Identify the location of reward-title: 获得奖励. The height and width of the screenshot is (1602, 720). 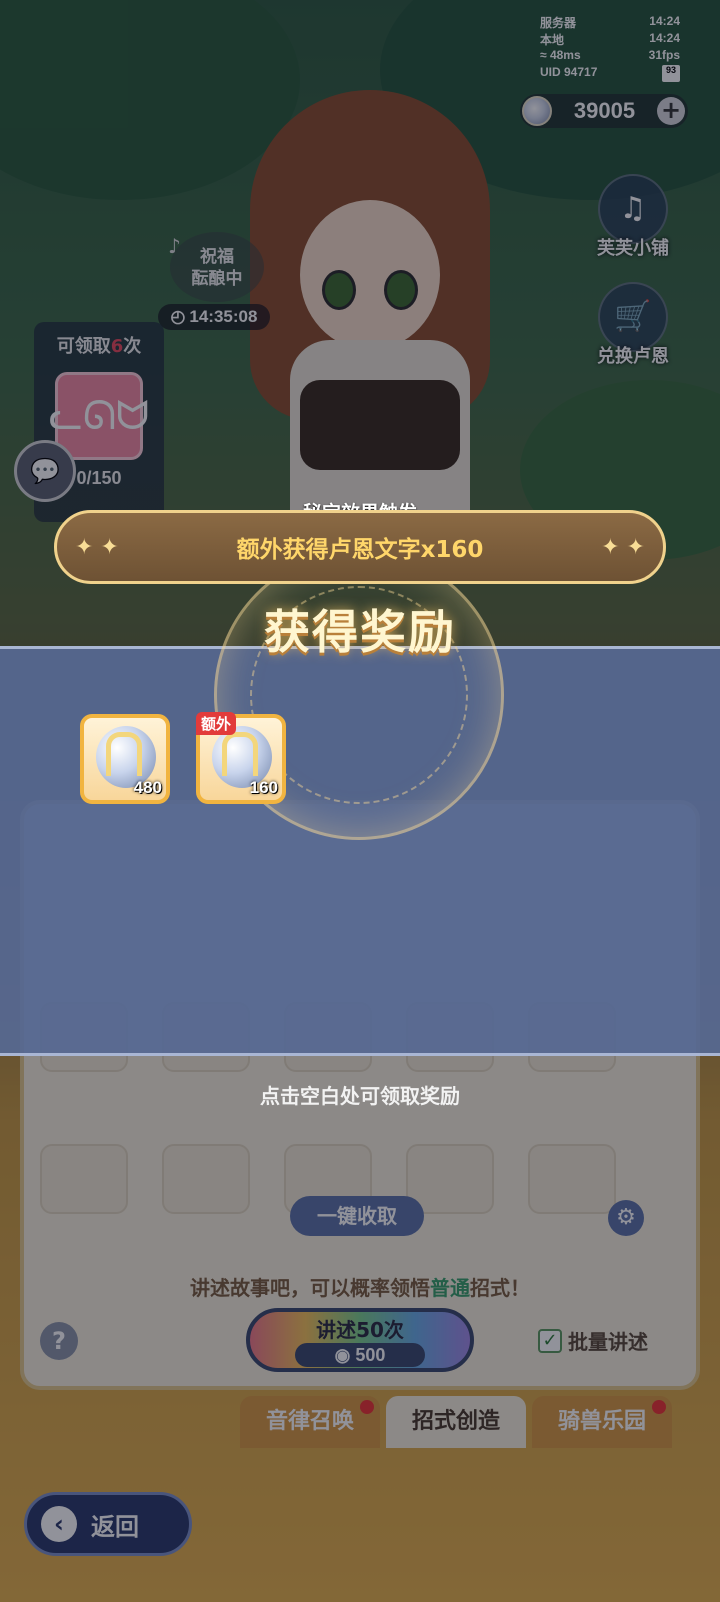
(360, 632).